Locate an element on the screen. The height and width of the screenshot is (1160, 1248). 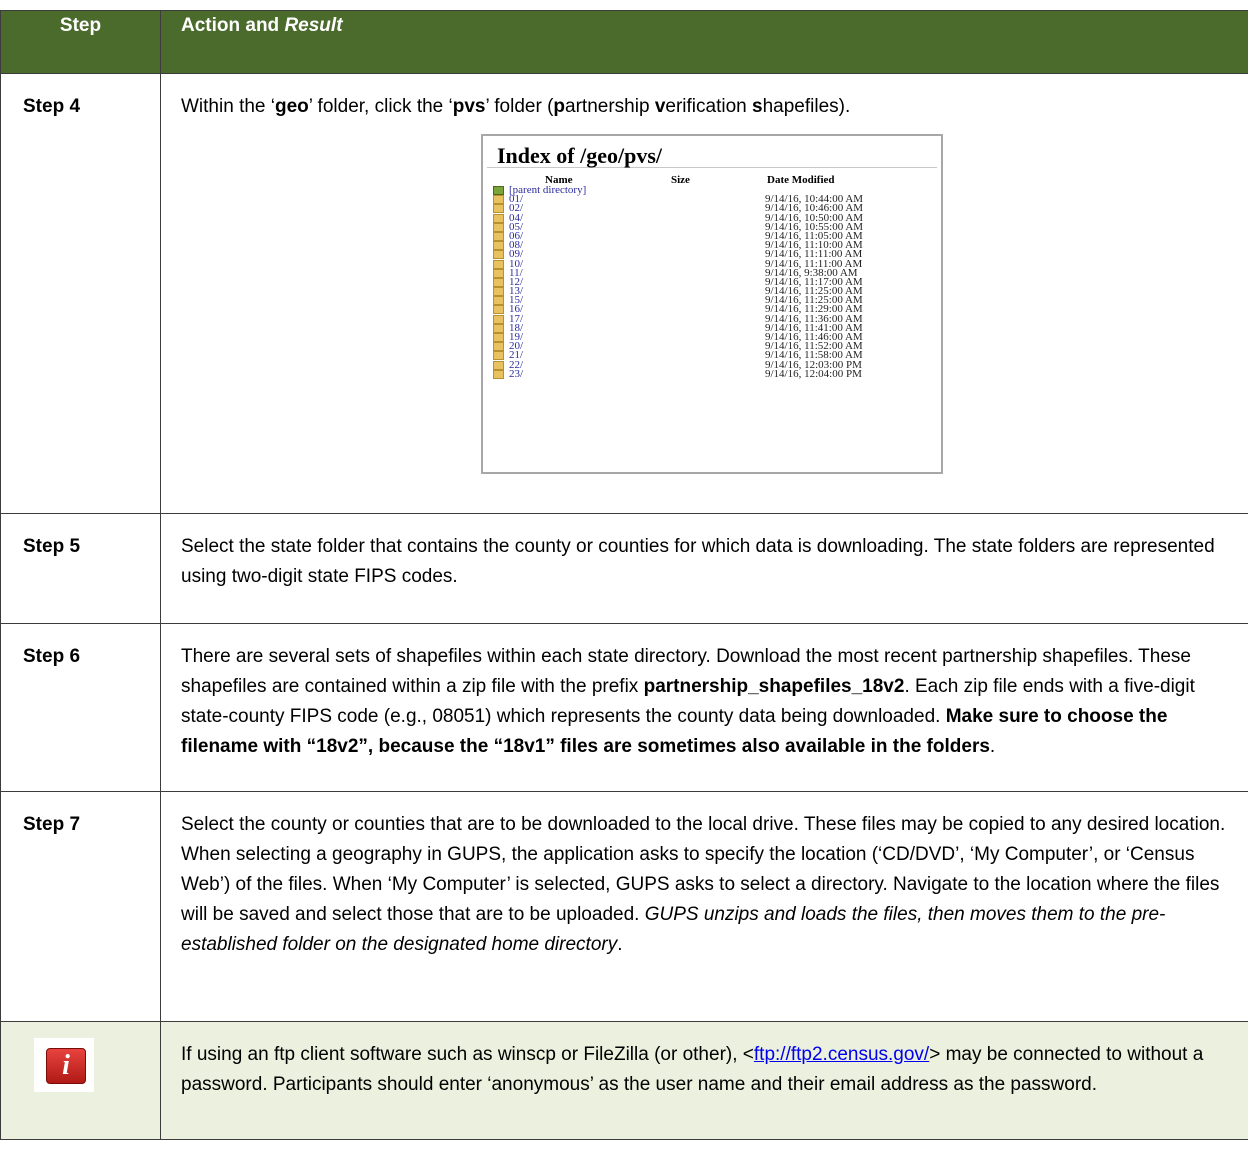
table-header: Step Action and Result is located at coordinates (624, 42).